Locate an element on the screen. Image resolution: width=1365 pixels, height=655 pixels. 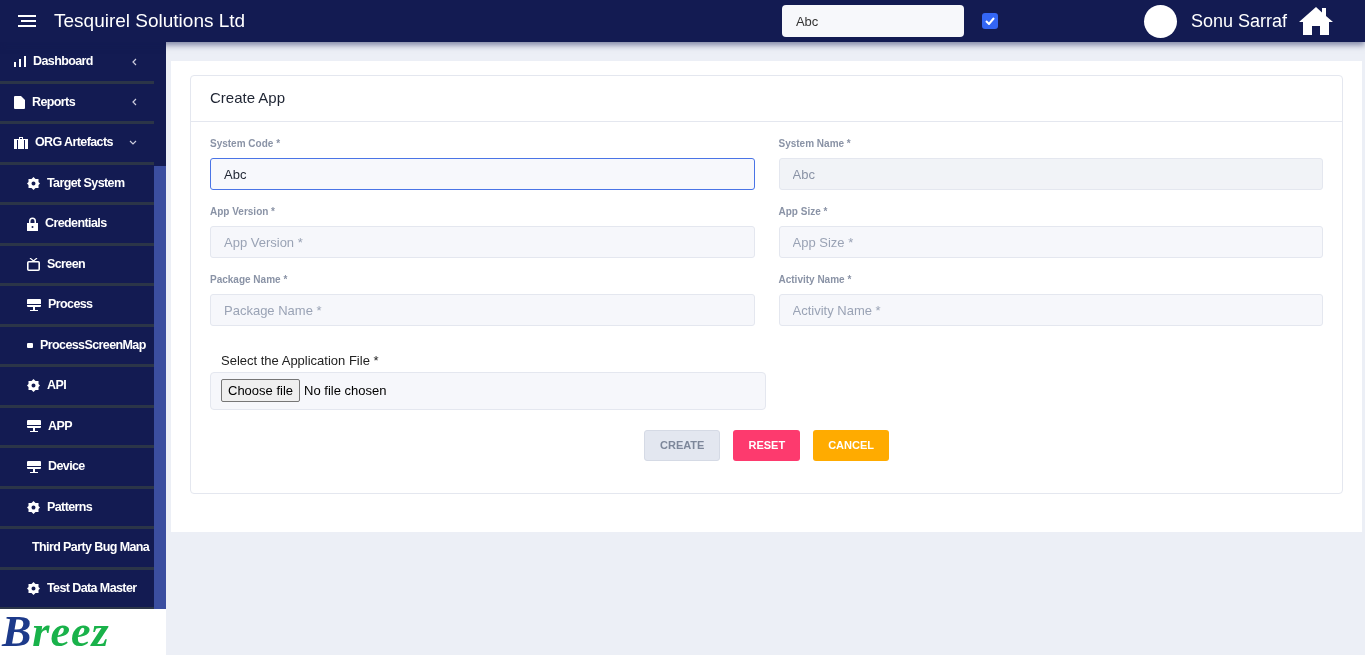
checkbox is located at coordinates (989, 21).